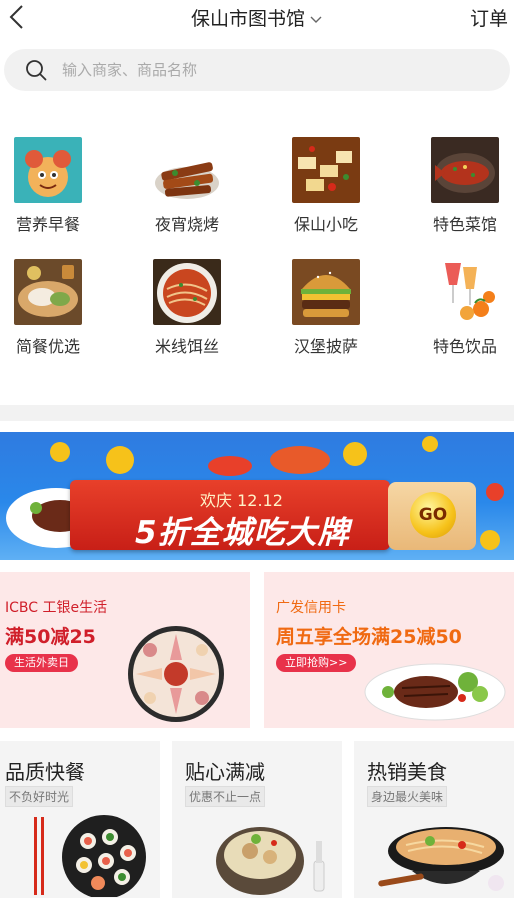 The image size is (514, 911). What do you see at coordinates (47, 346) in the screenshot?
I see `category-label: 简餐优选` at bounding box center [47, 346].